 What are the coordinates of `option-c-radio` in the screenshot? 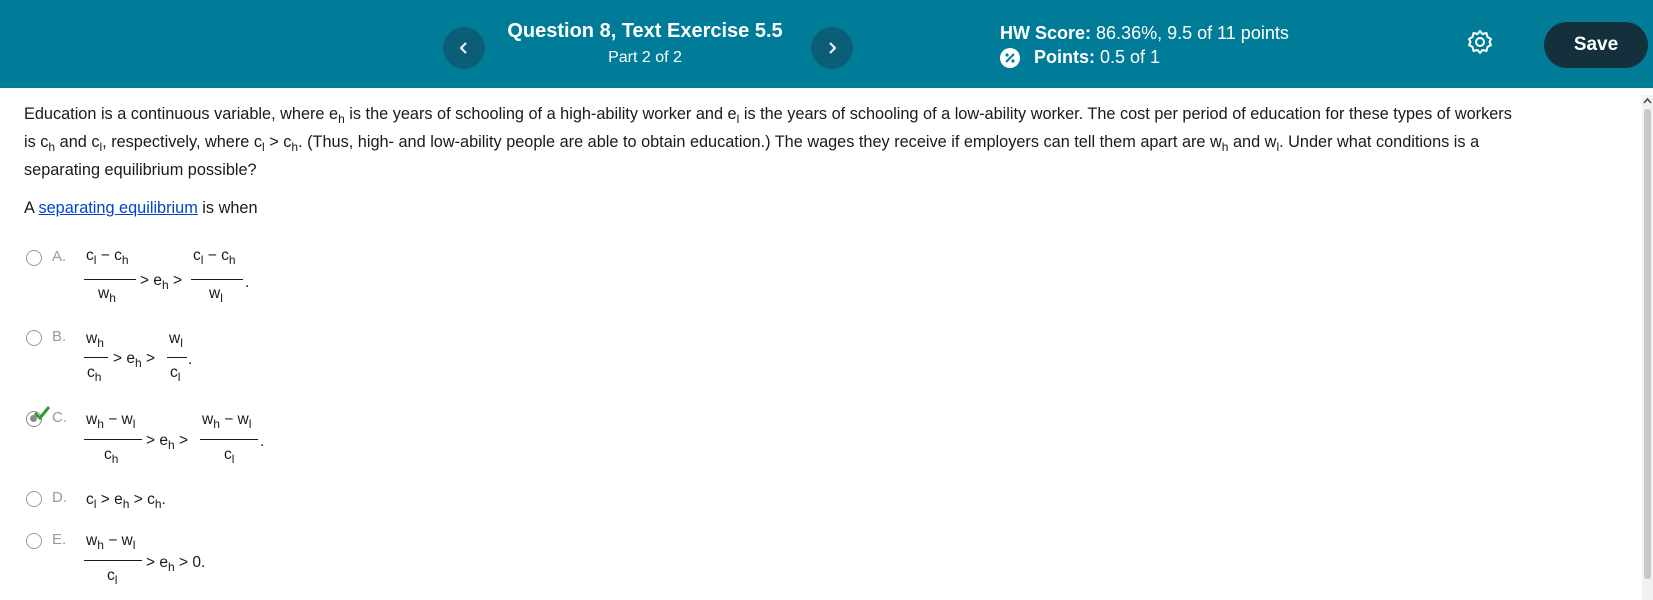 It's located at (38, 416).